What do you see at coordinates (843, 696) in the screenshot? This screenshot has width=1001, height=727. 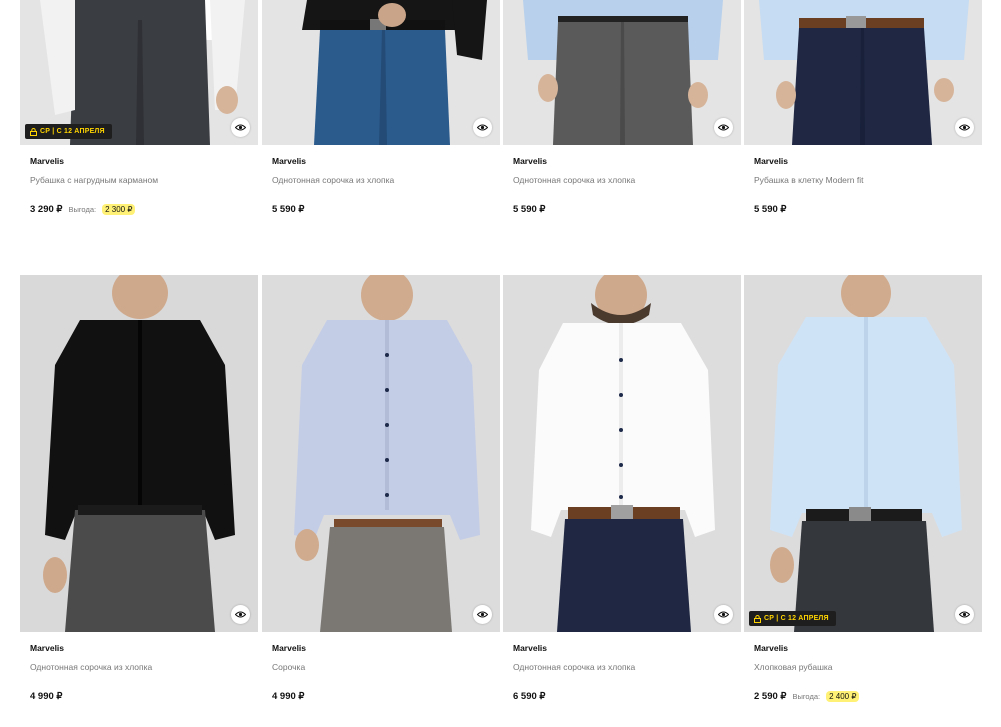 I see `benefit-amount: 2 400 ₽` at bounding box center [843, 696].